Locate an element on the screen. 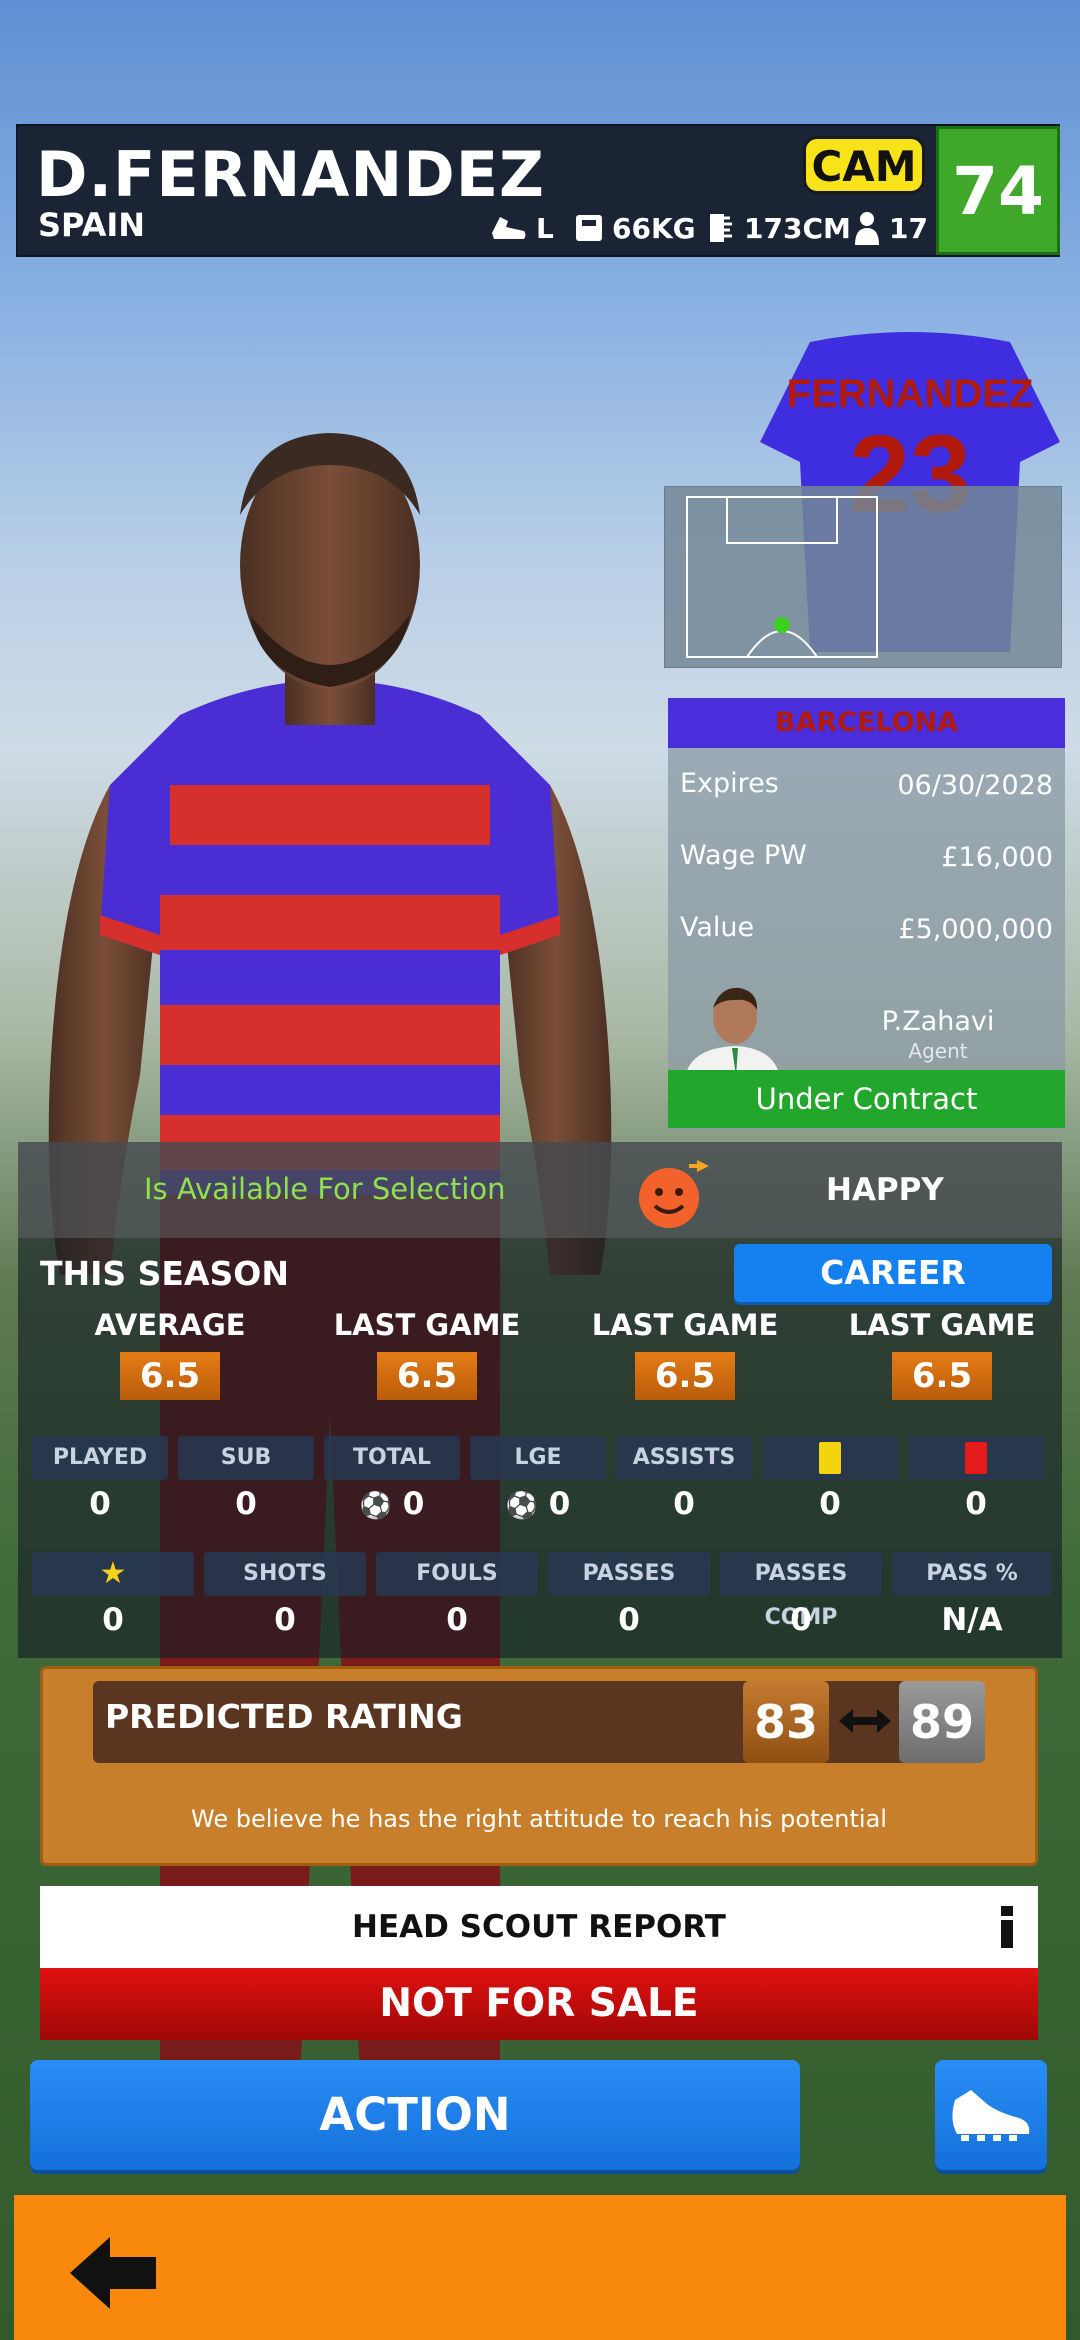 This screenshot has height=2340, width=1080. age-info: 17 is located at coordinates (890, 228).